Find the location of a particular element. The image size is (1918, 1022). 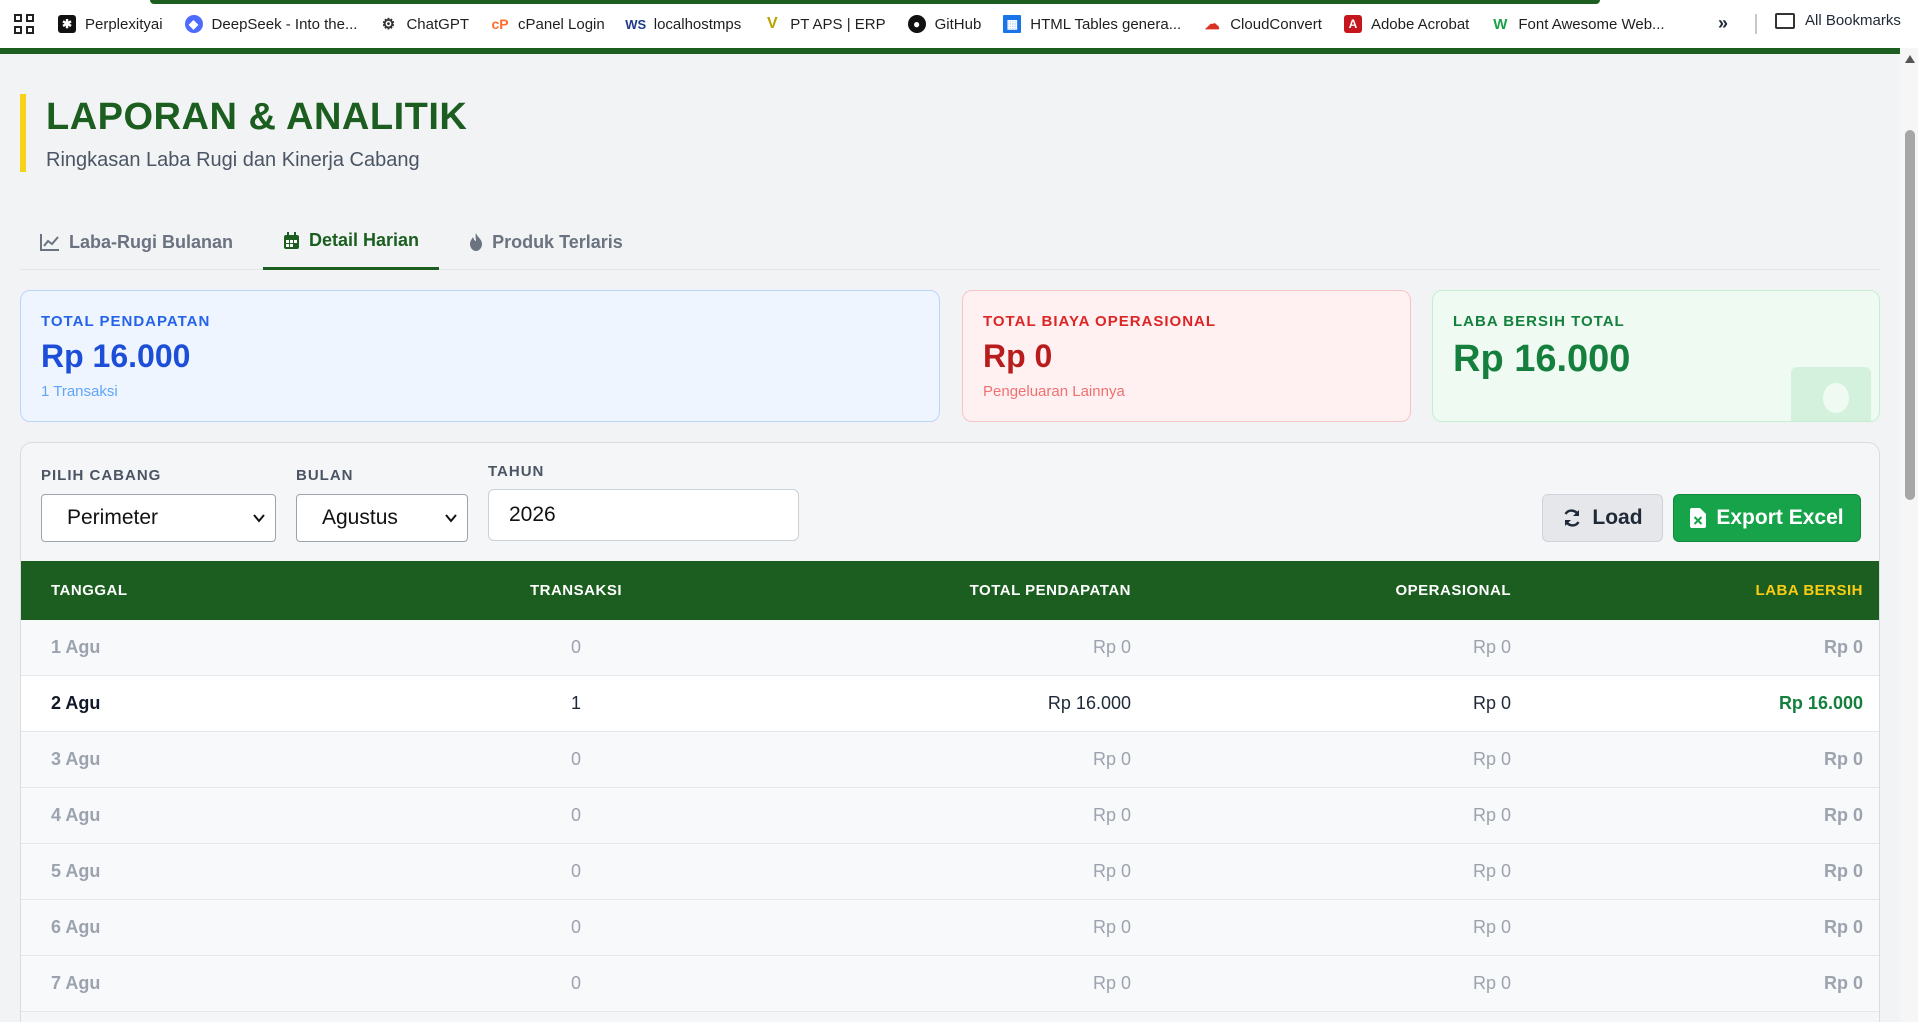

cloud-icon: ☁ is located at coordinates (1212, 24).